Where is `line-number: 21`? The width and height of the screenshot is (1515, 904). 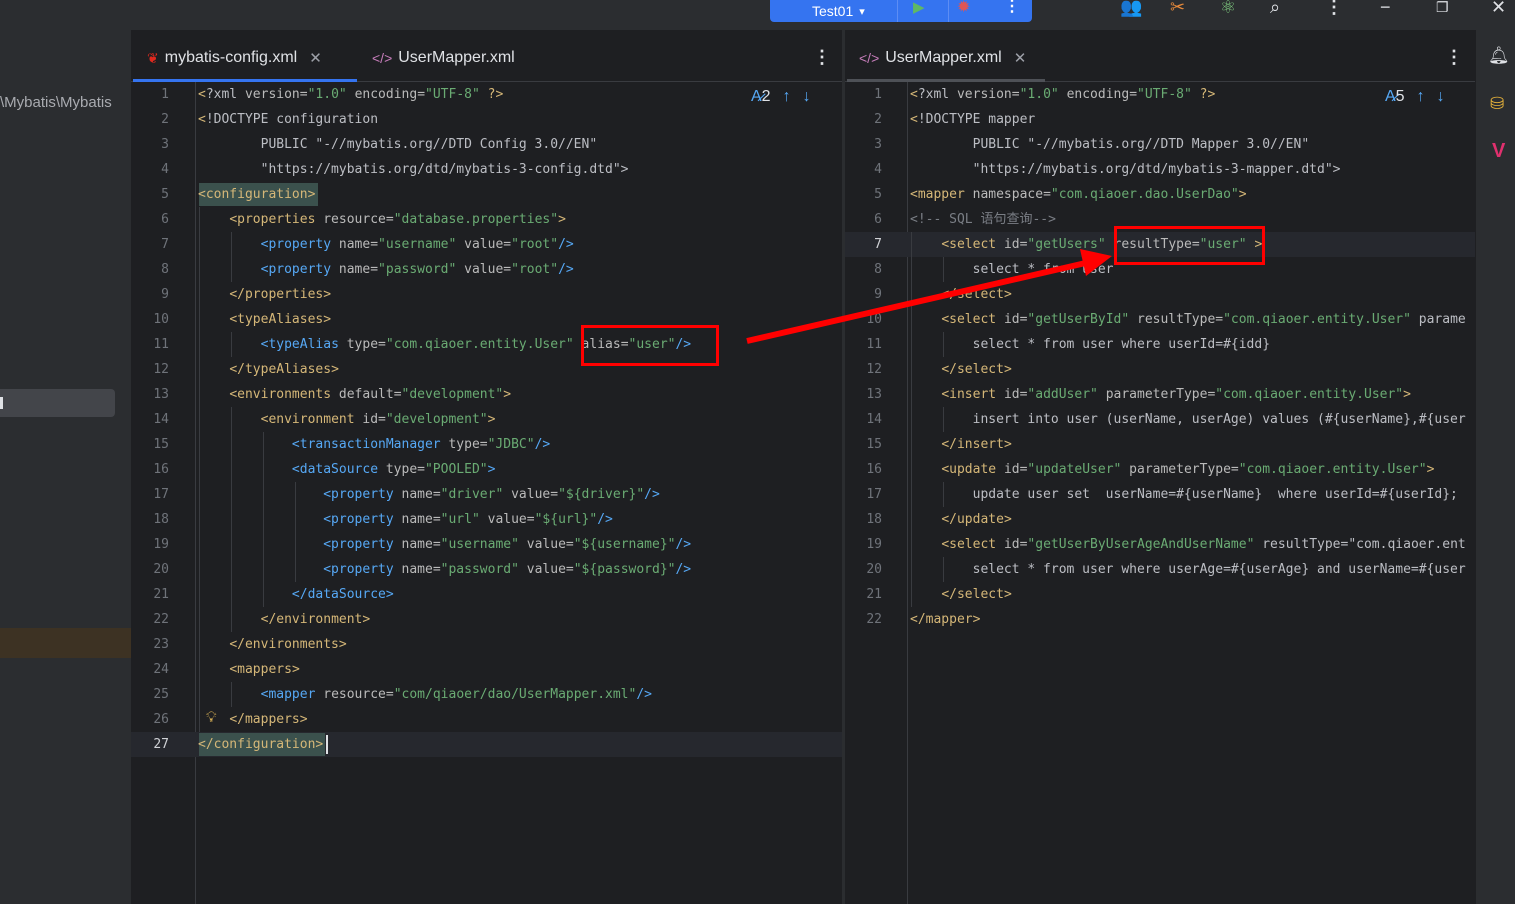
line-number: 21 is located at coordinates (874, 594).